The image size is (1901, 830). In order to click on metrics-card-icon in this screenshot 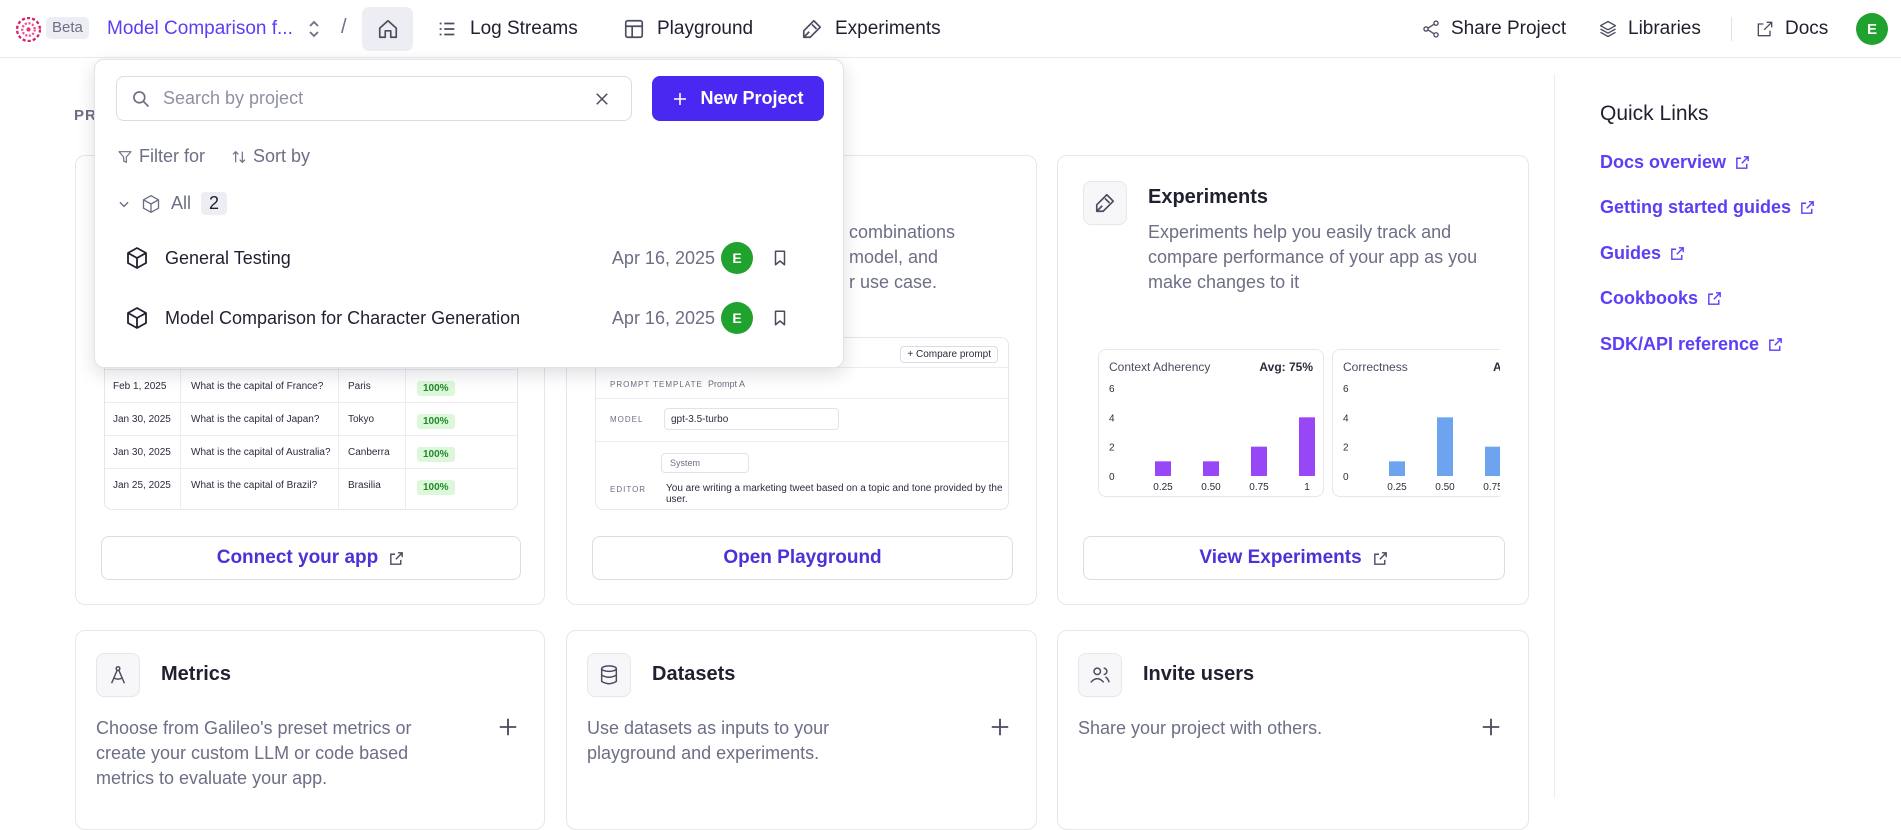, I will do `click(118, 675)`.